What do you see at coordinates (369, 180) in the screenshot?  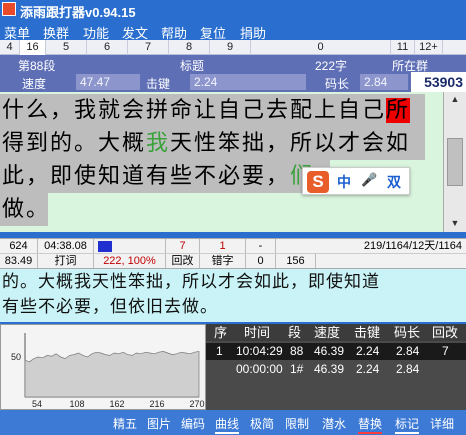 I see `microphone-icon: 🎤` at bounding box center [369, 180].